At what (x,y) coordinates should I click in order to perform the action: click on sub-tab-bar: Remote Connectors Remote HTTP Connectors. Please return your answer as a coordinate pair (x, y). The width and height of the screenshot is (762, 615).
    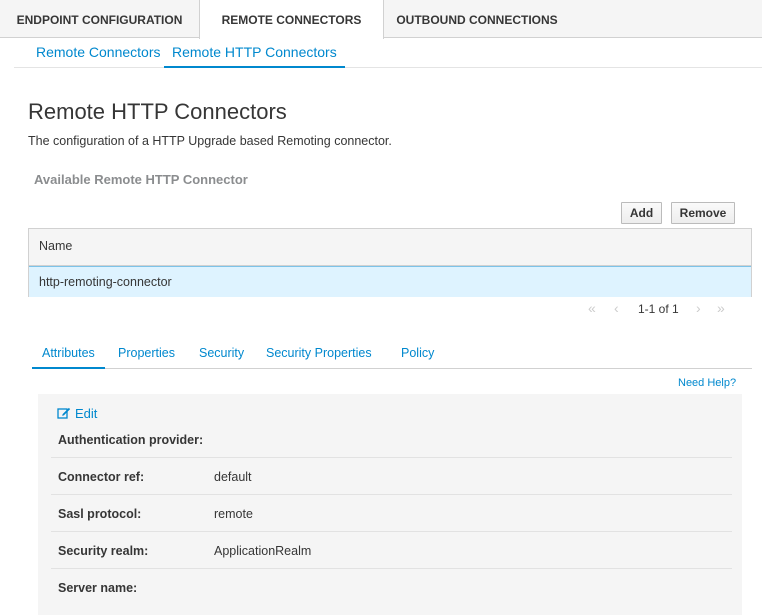
    Looking at the image, I should click on (388, 53).